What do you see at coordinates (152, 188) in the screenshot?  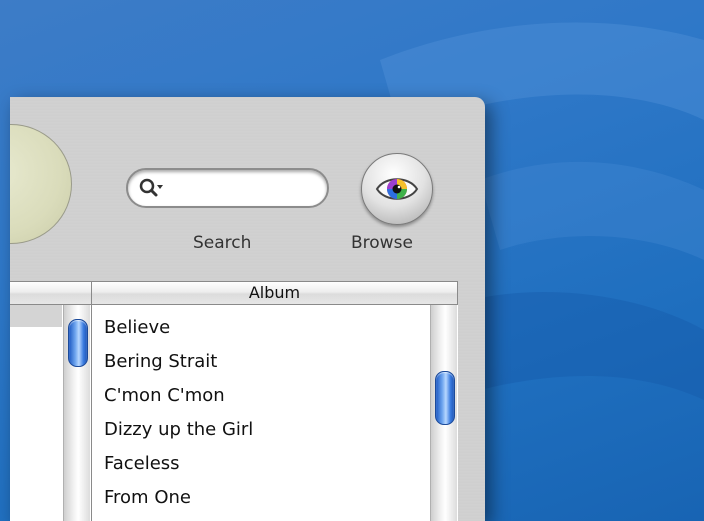 I see `search-icon` at bounding box center [152, 188].